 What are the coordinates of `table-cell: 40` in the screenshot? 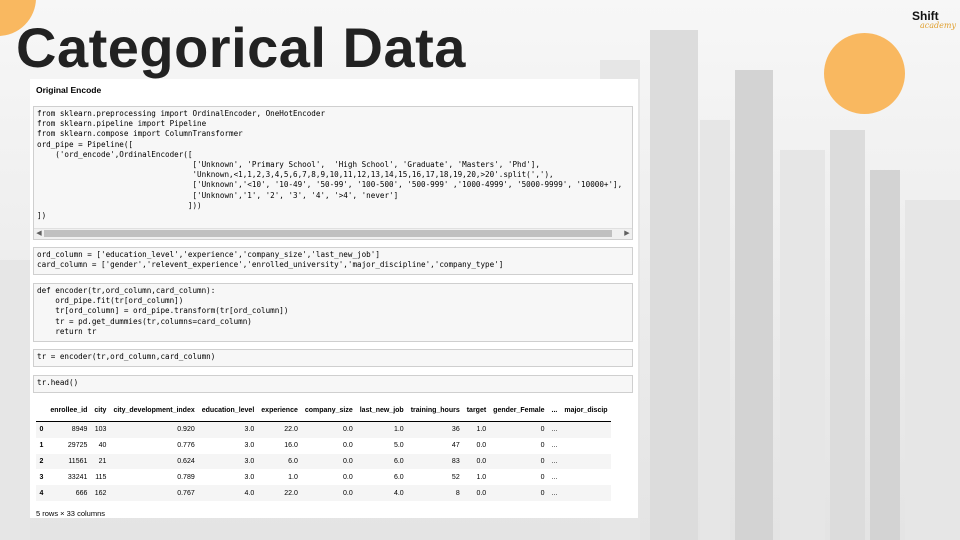 It's located at (102, 446).